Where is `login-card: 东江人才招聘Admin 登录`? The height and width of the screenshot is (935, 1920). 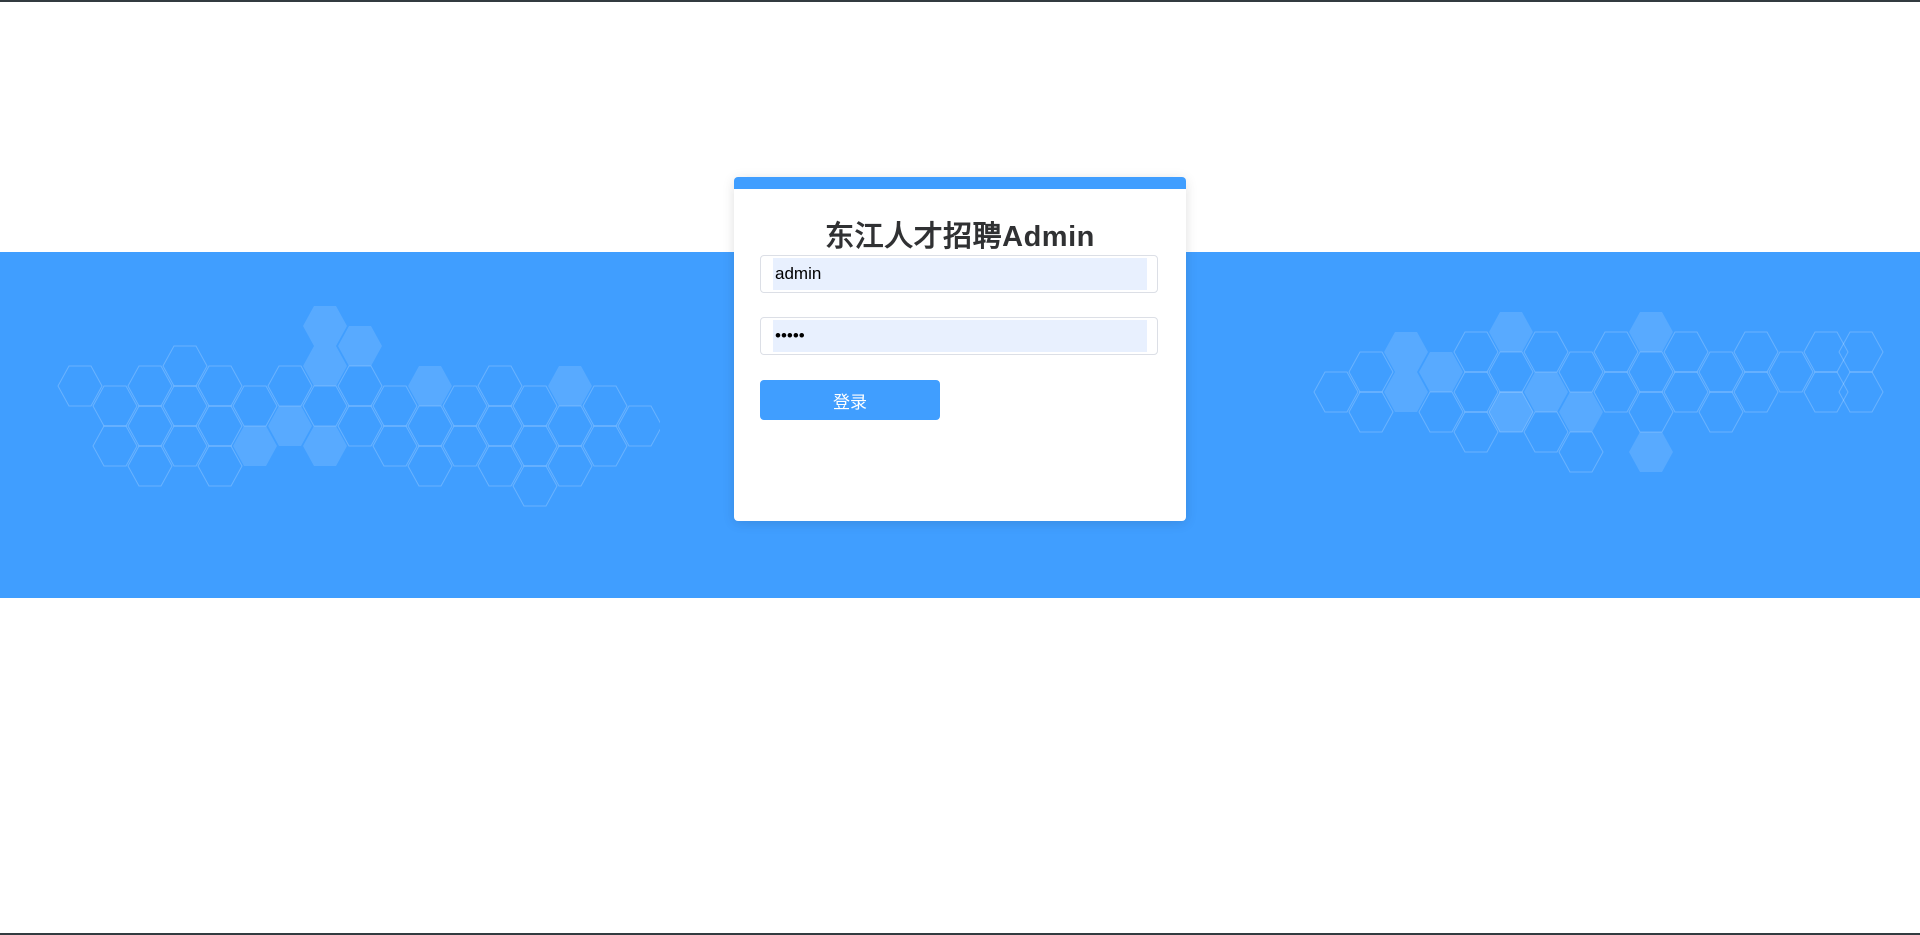 login-card: 东江人才招聘Admin 登录 is located at coordinates (960, 349).